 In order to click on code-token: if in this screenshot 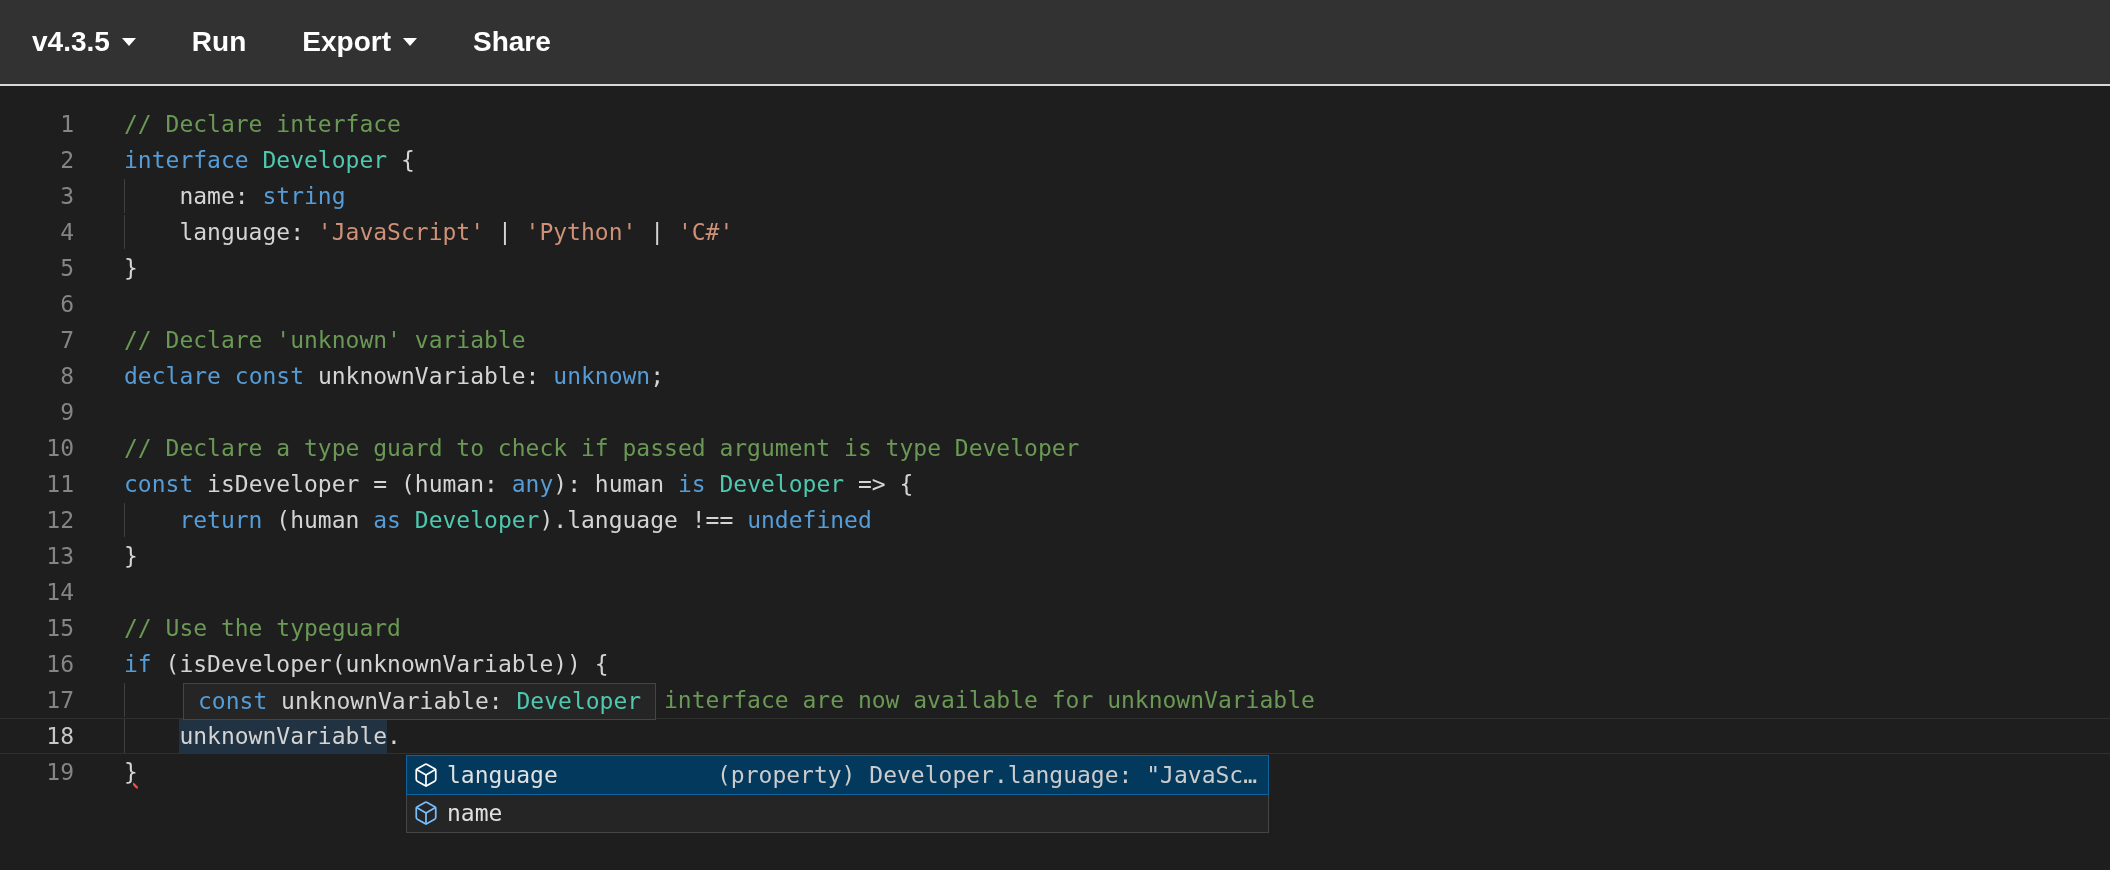, I will do `click(138, 664)`.